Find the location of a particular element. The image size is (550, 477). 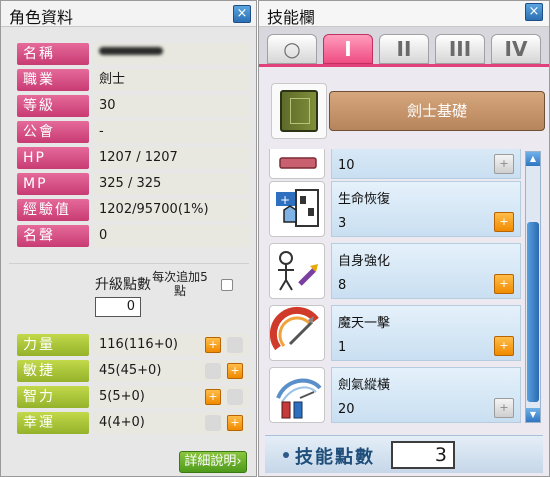

info-row-job: 職業 劍士 is located at coordinates (129, 80).